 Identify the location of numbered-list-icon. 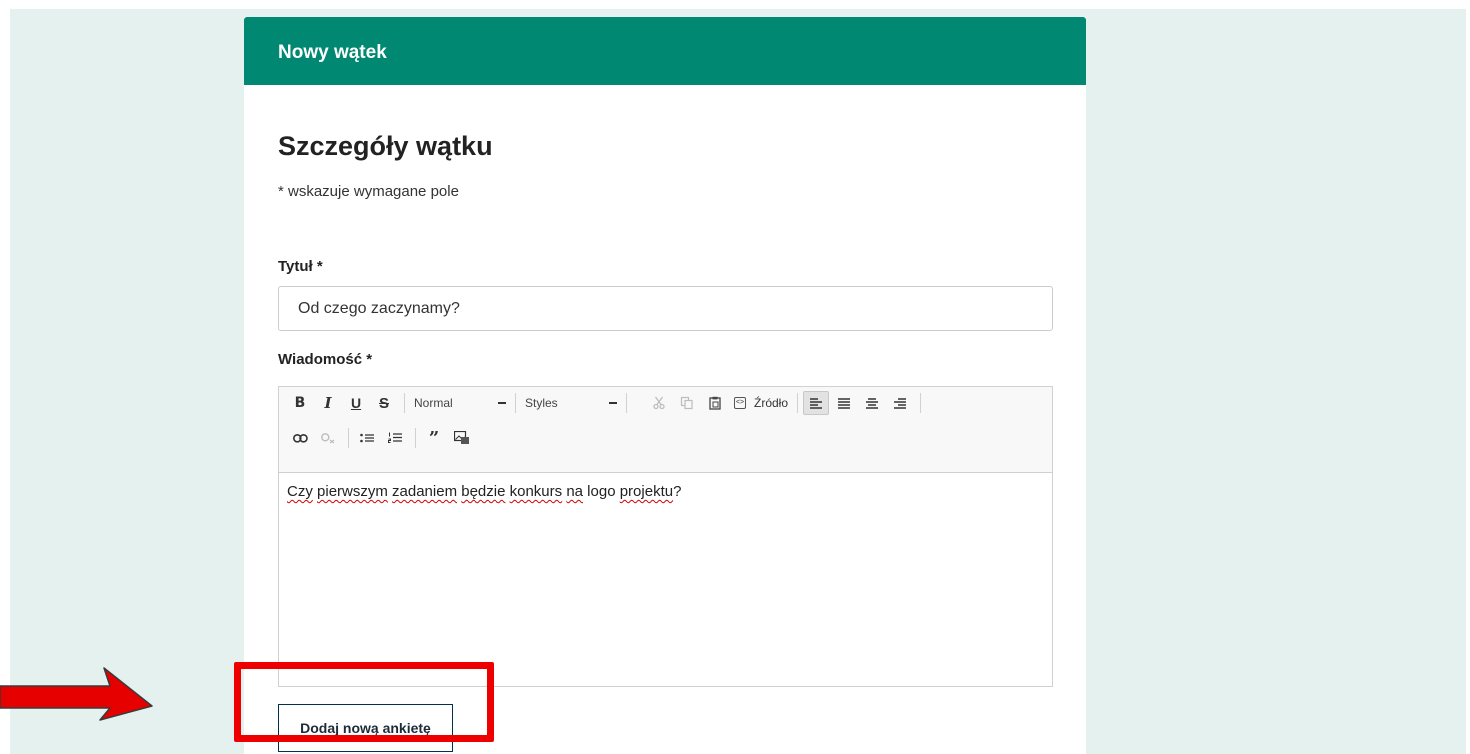
(395, 437).